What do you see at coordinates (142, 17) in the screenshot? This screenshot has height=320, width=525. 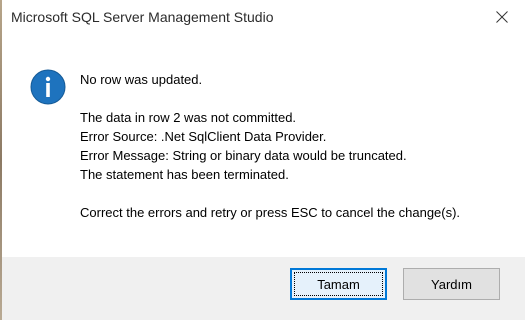 I see `window-title: Microsoft SQL Server Management Studio` at bounding box center [142, 17].